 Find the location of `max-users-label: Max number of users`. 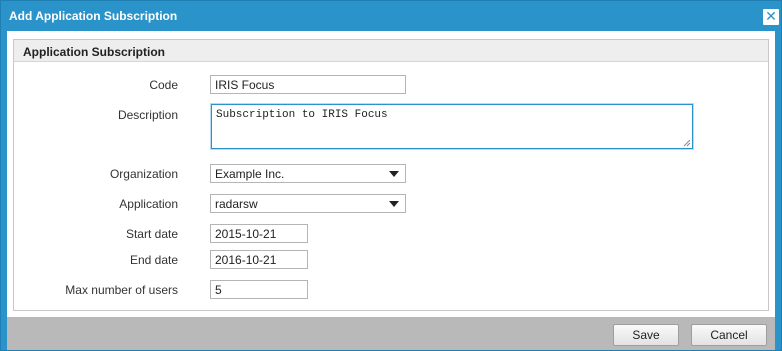

max-users-label: Max number of users is located at coordinates (121, 290).